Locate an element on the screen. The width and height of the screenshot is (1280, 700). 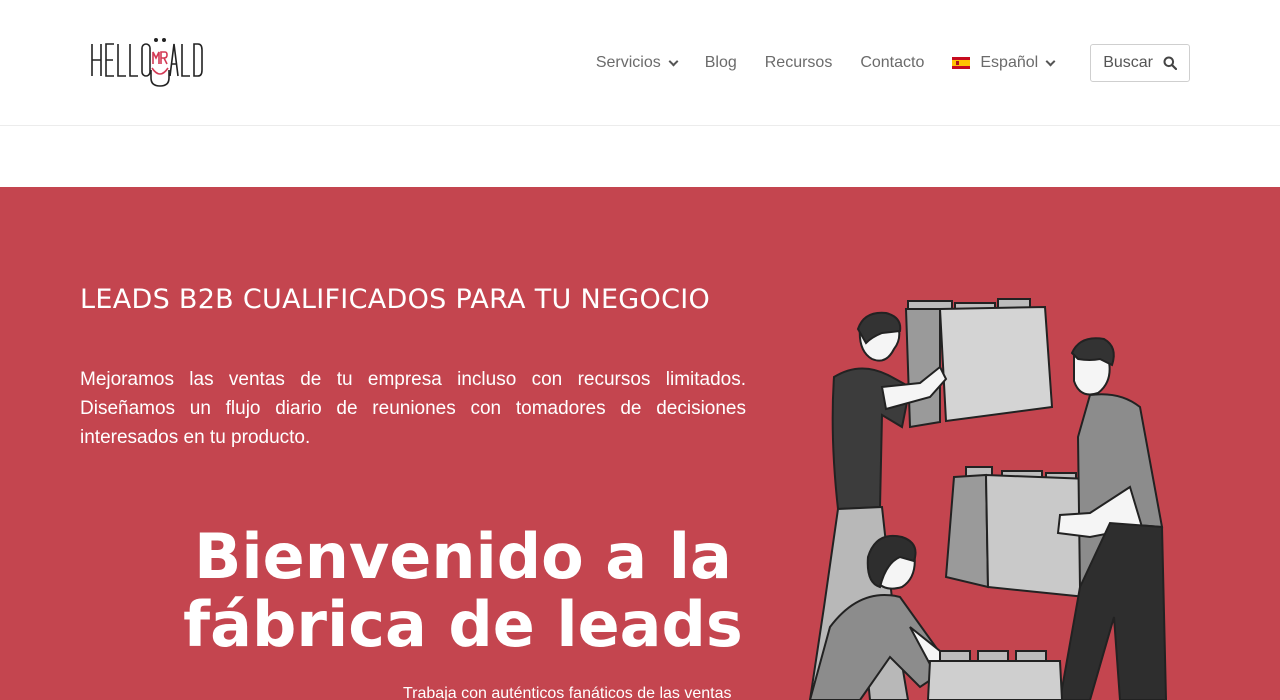
nav-item-servicios: Servicios is located at coordinates (637, 63).